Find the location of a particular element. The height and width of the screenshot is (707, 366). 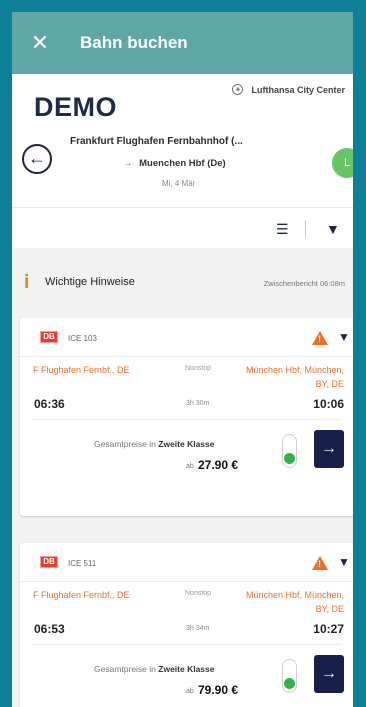

duration: 3h 30m is located at coordinates (198, 403).